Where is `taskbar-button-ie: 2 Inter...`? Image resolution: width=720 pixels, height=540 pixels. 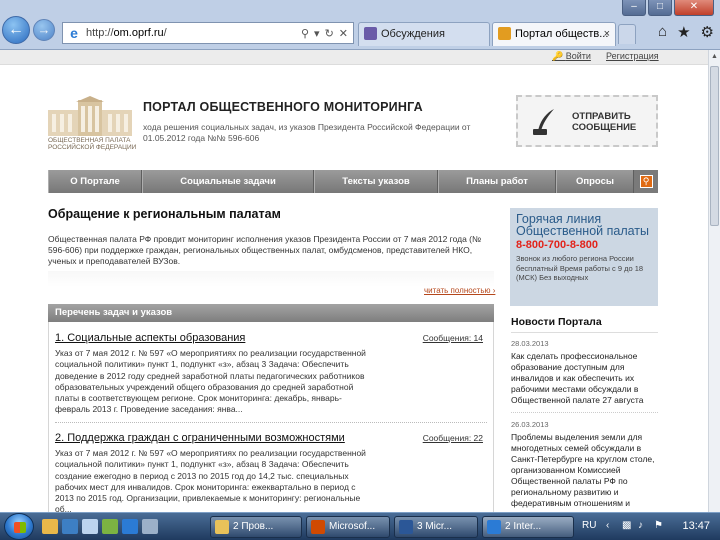 taskbar-button-ie: 2 Inter... is located at coordinates (528, 527).